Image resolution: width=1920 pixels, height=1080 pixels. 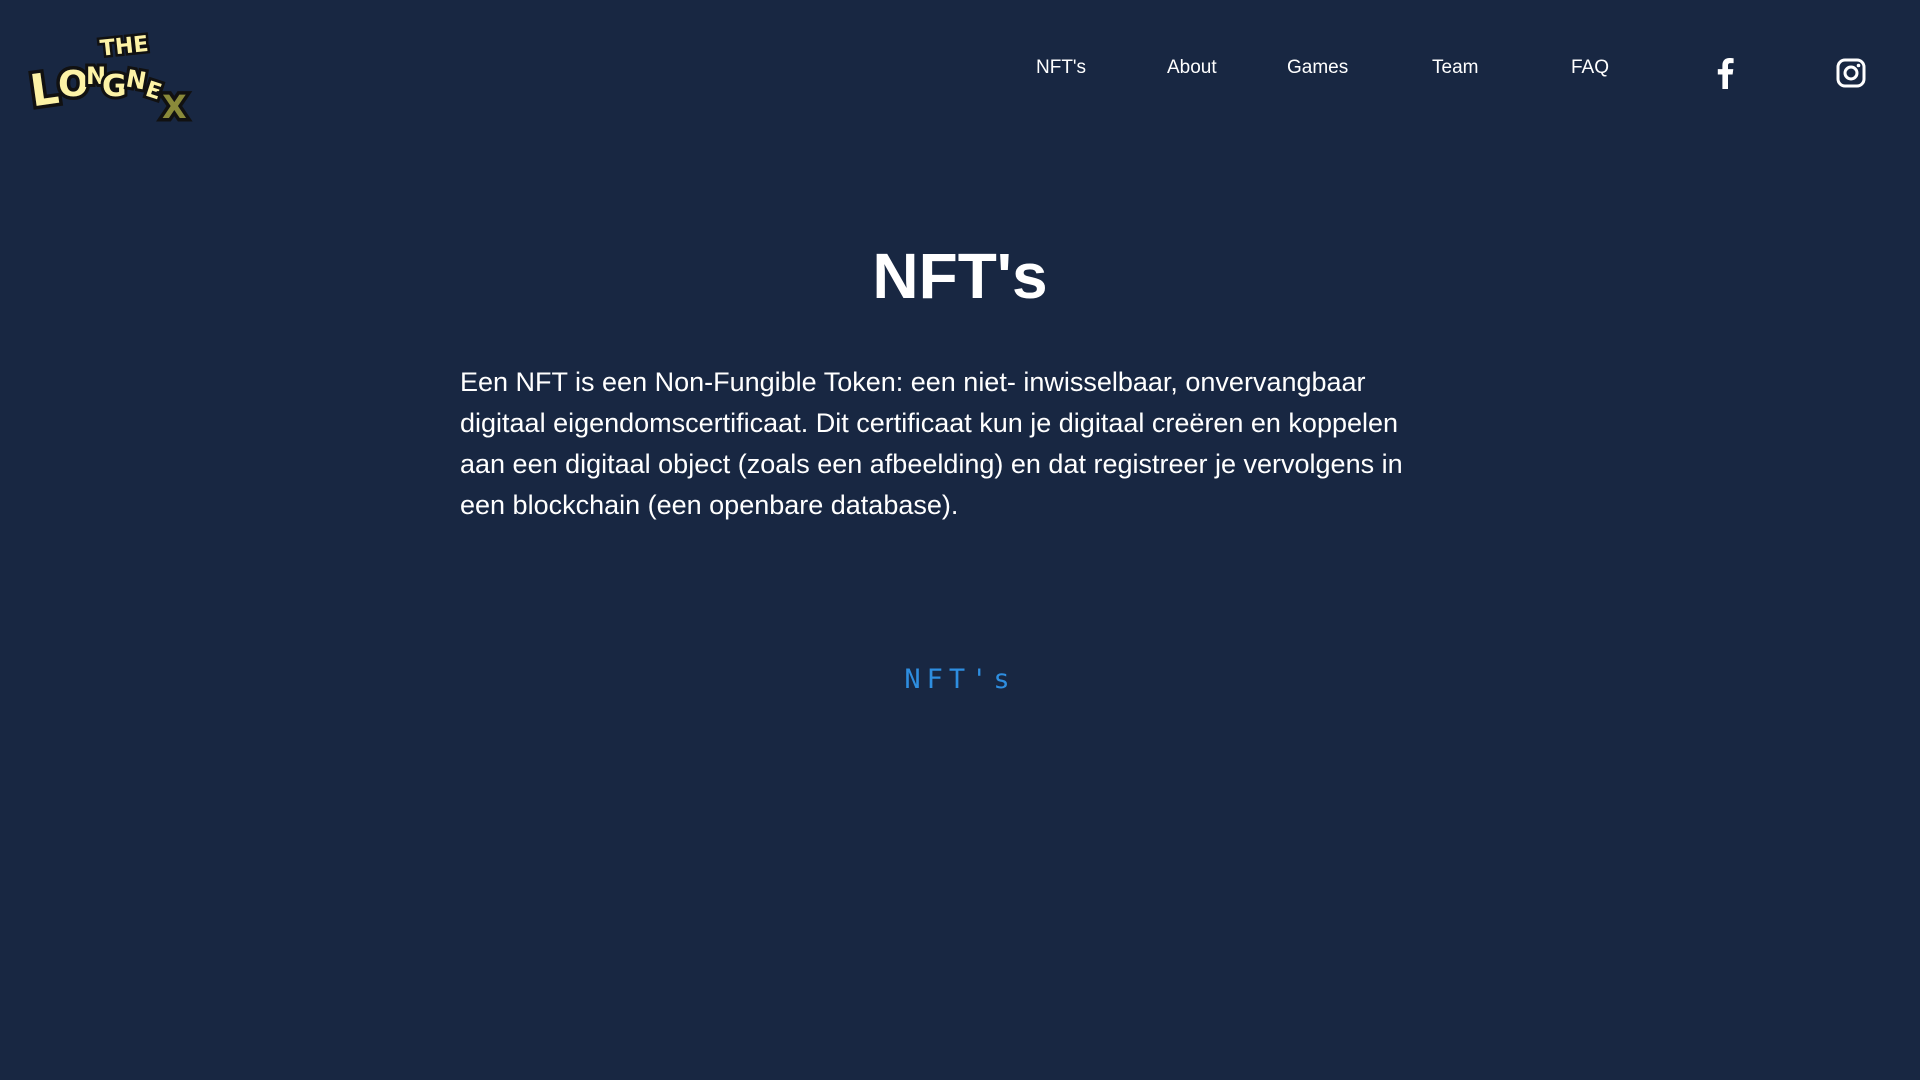 I want to click on instagram-link, so click(x=1851, y=73).